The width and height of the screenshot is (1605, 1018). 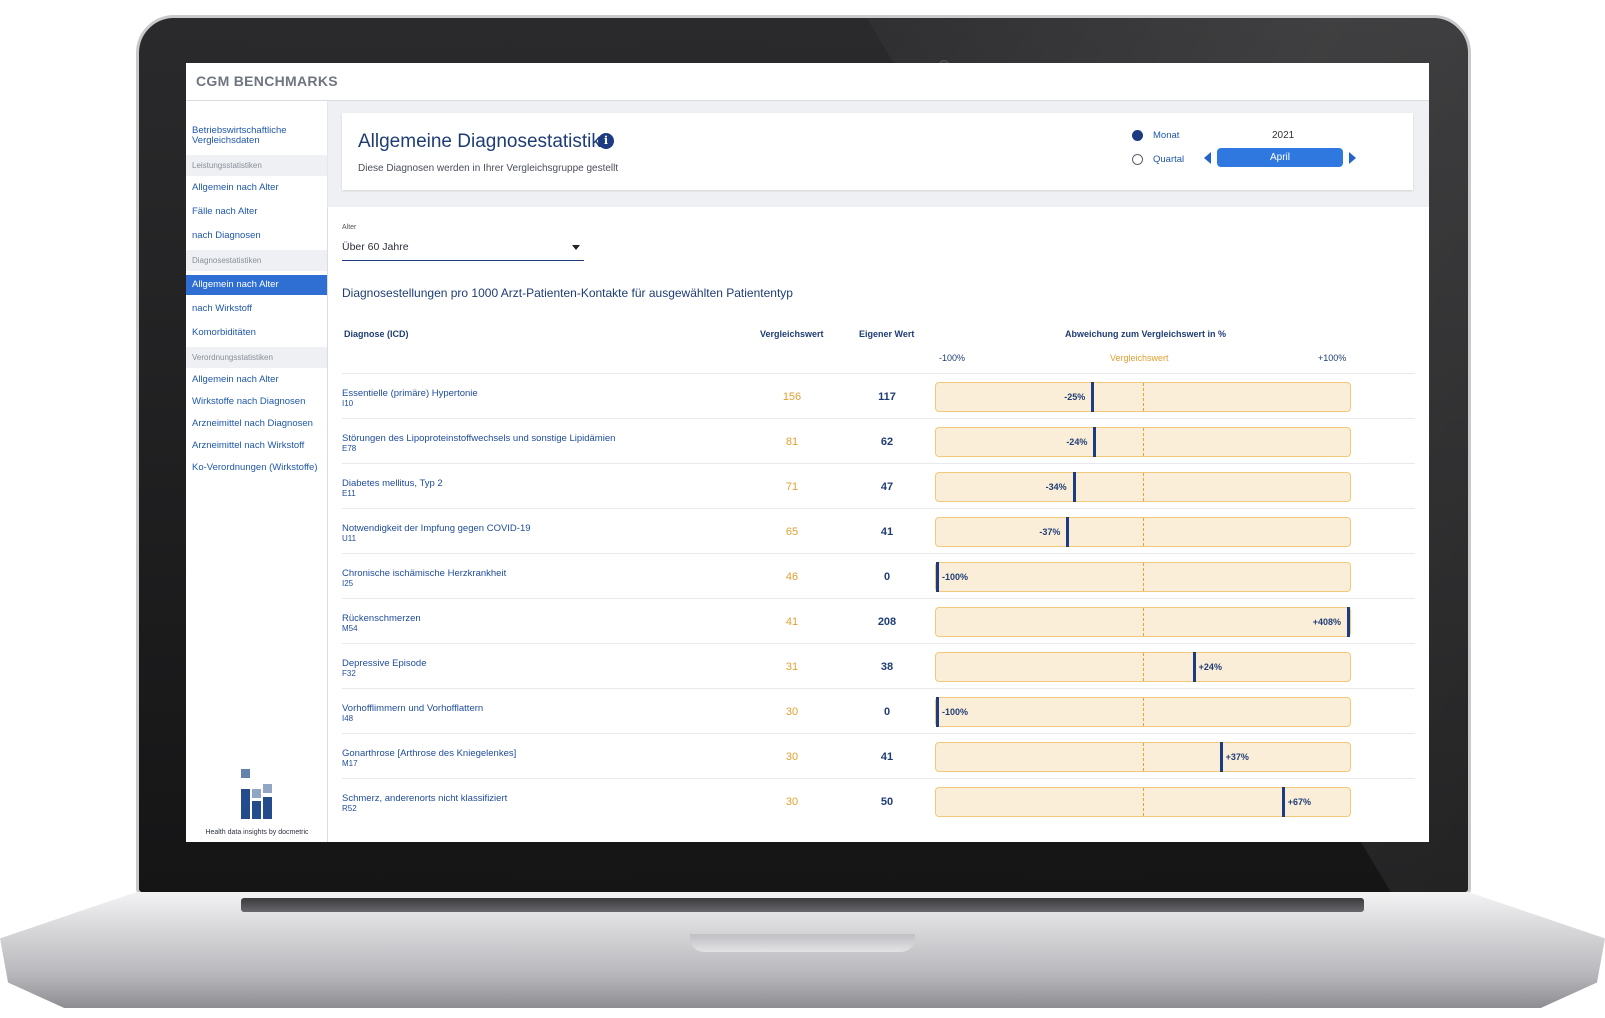 What do you see at coordinates (349, 673) in the screenshot?
I see `diagnosis-code: F32` at bounding box center [349, 673].